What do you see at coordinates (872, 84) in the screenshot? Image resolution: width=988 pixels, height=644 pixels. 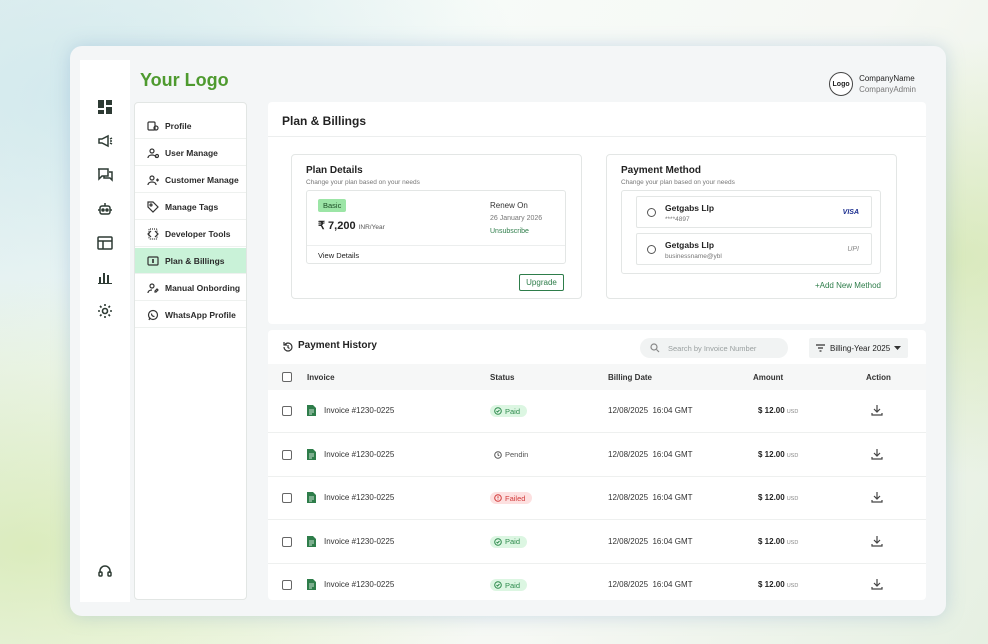 I see `company-profile: Logo CompanyName CompanyAdmin` at bounding box center [872, 84].